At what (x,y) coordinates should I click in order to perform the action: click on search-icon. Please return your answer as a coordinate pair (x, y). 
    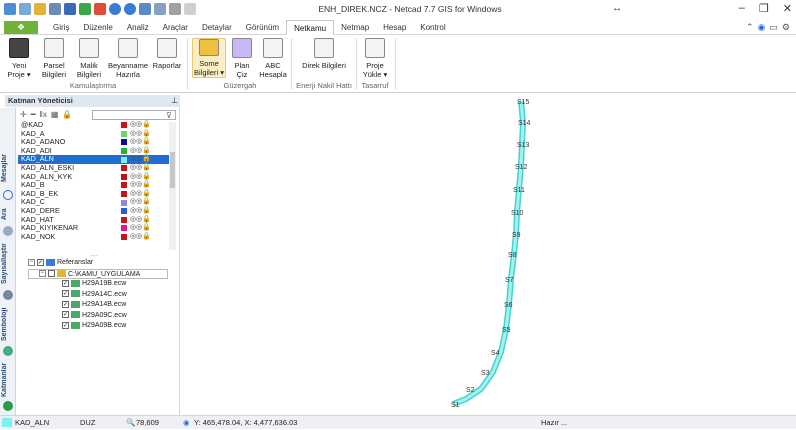
    Looking at the image, I should click on (8, 231).